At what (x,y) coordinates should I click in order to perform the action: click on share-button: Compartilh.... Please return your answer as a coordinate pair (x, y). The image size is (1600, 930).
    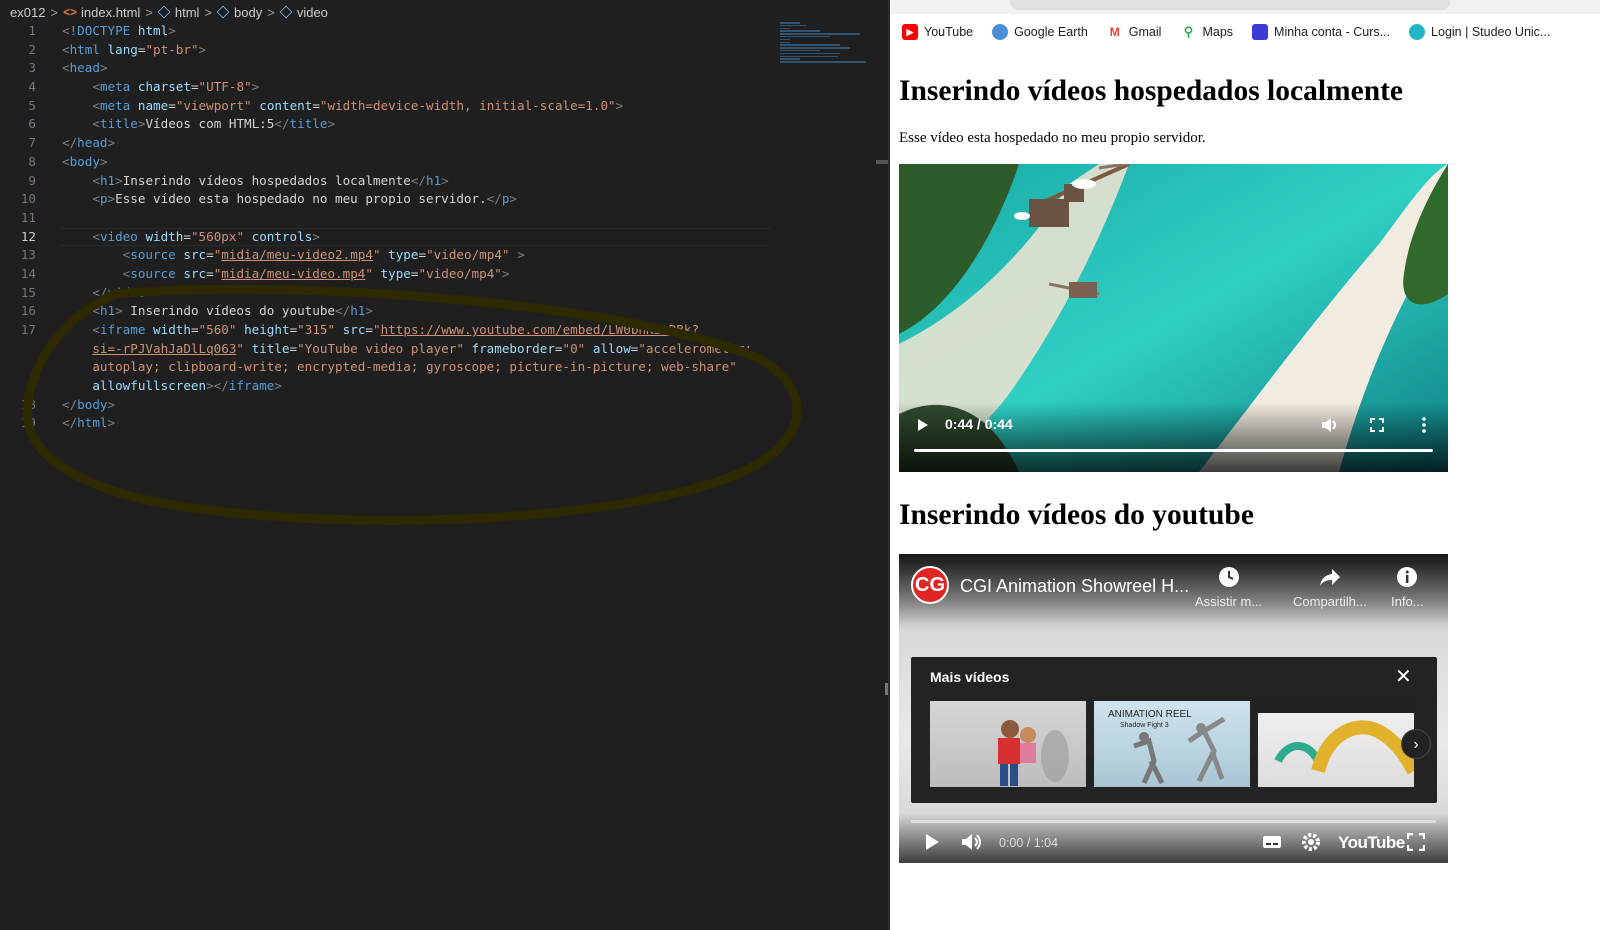
    Looking at the image, I should click on (1330, 587).